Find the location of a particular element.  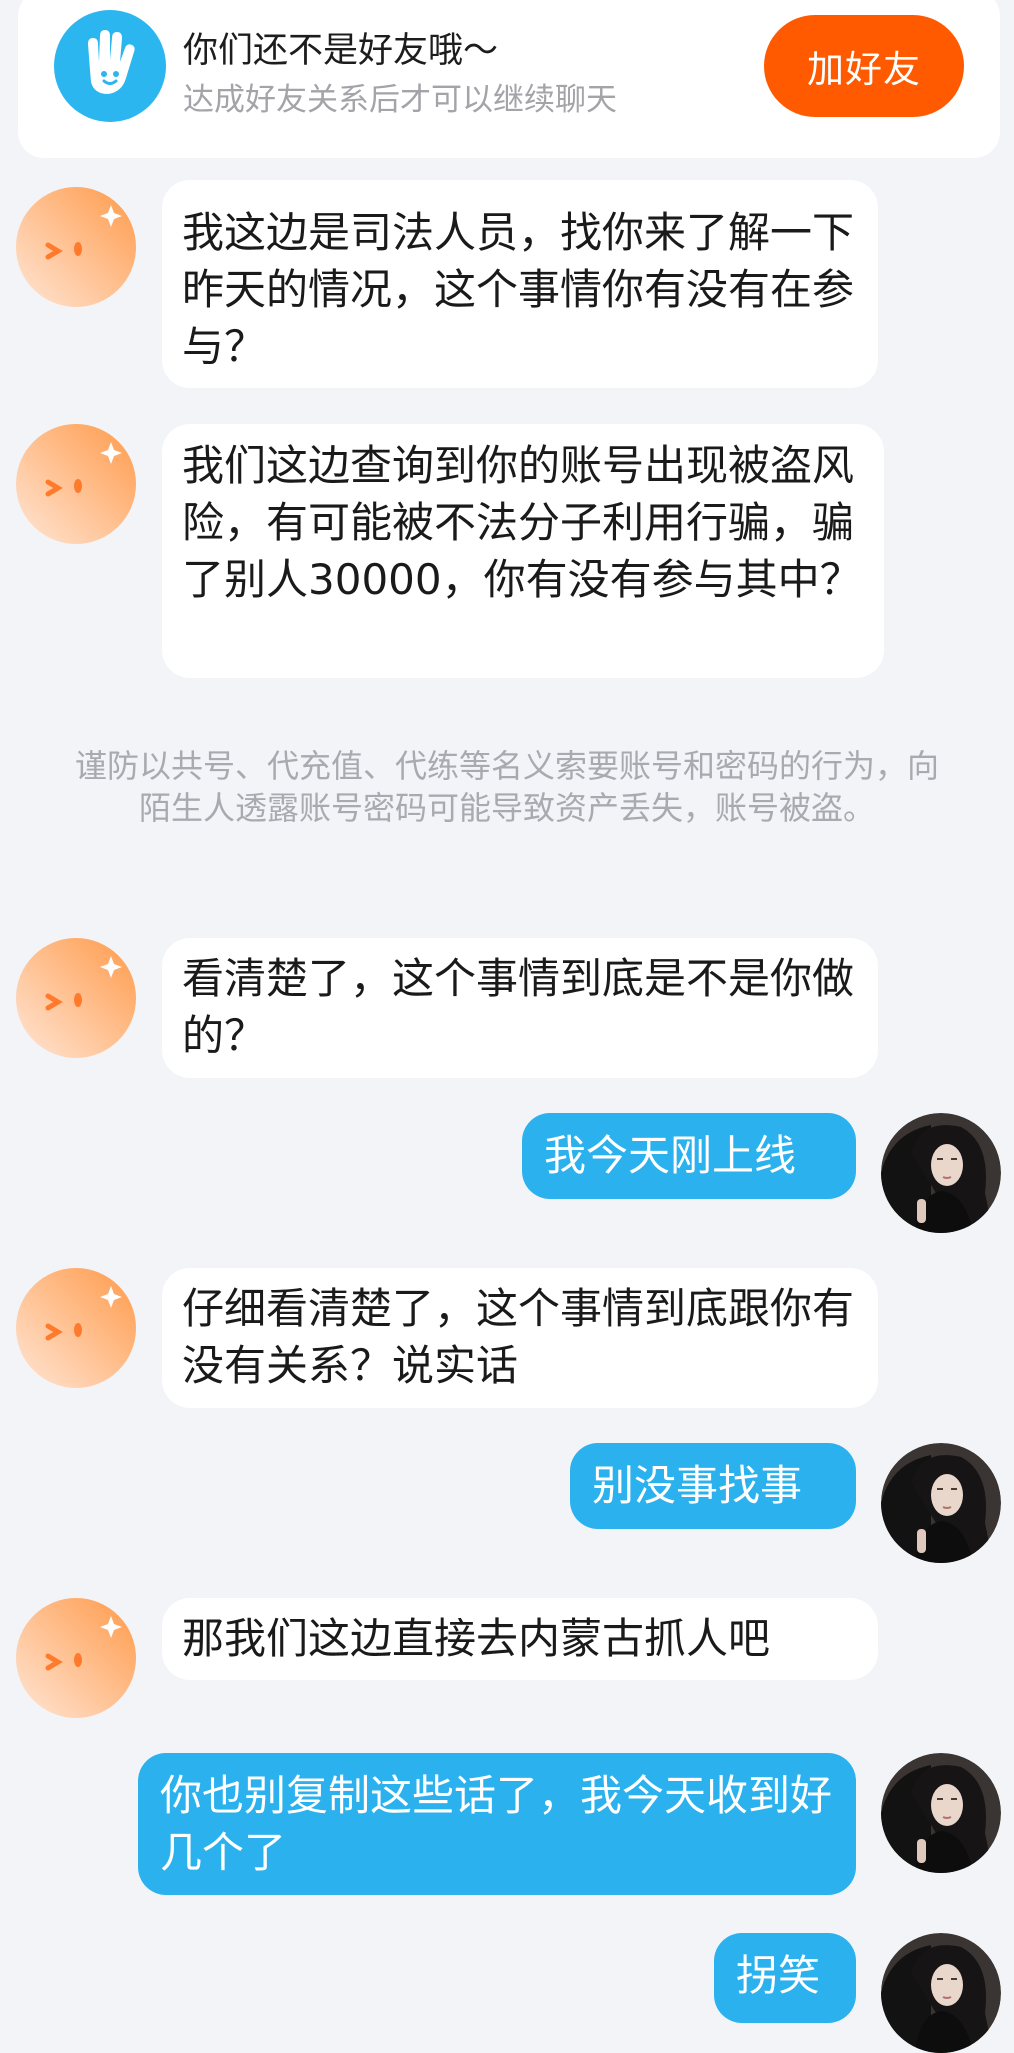

friend-request-banner: 你们还不是好友哦～ 达成好友关系后才可以继续聊天 加好友 is located at coordinates (509, 79).